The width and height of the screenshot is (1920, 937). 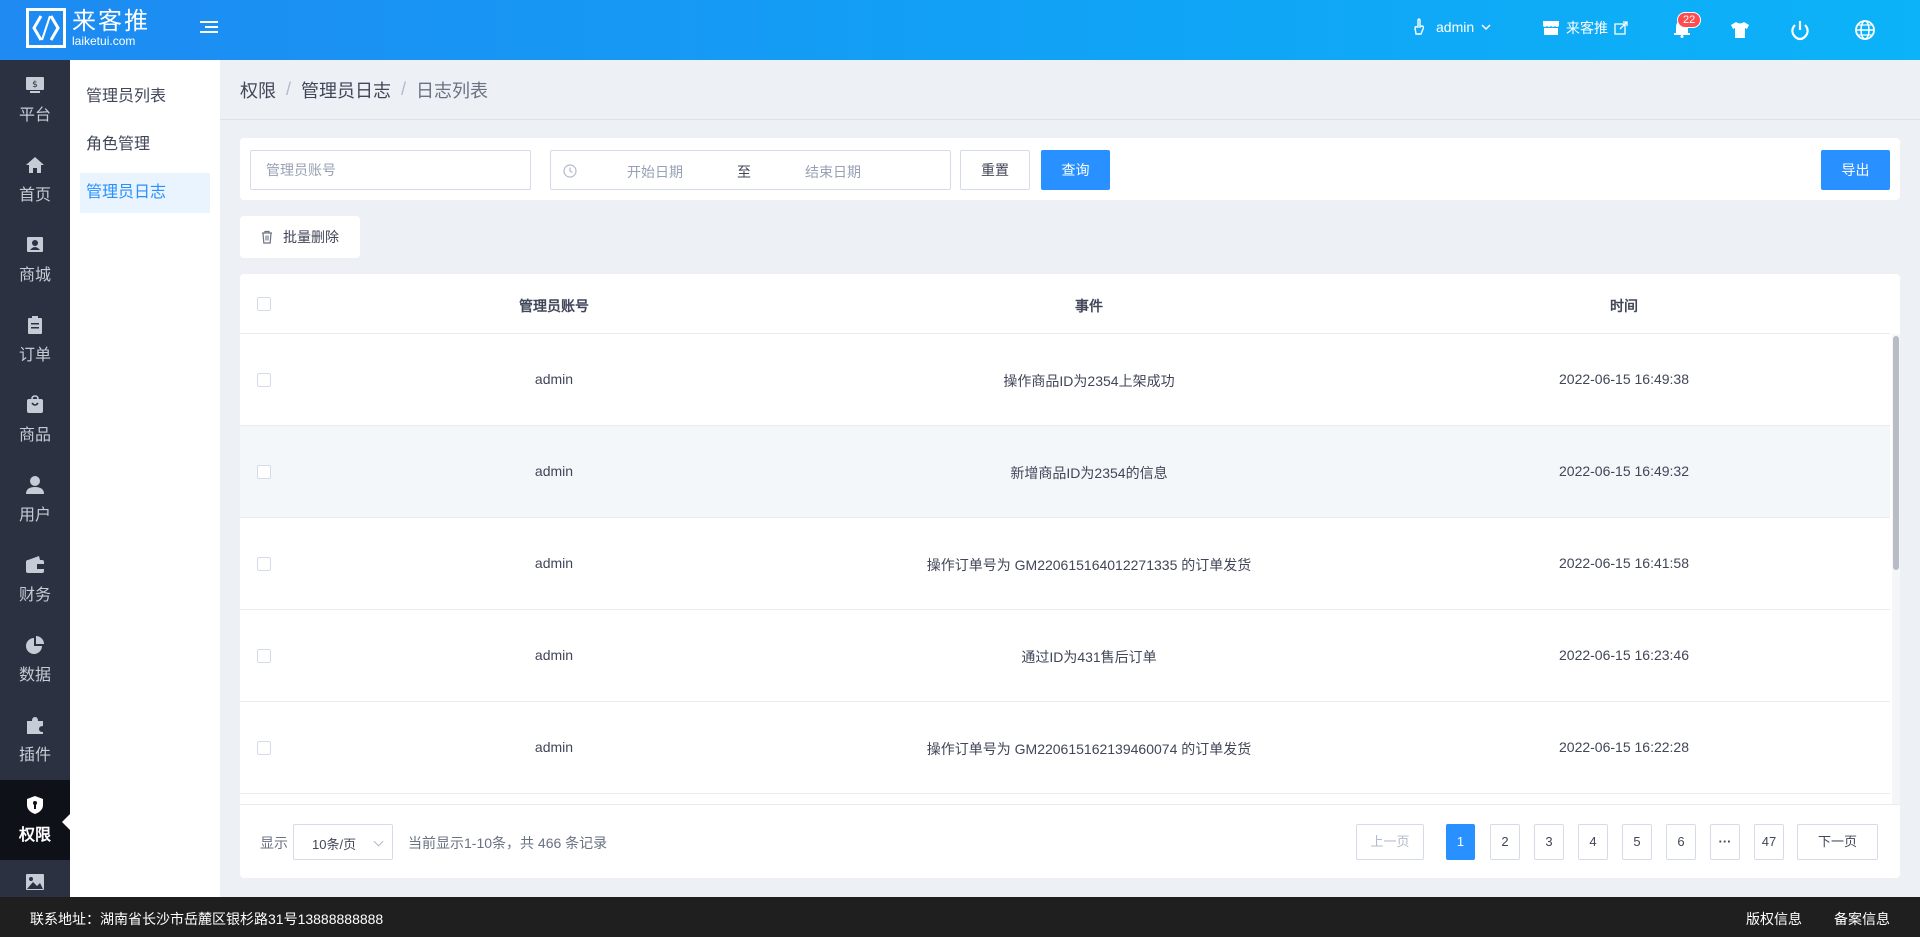 I want to click on end-date-input: 结束日期, so click(x=833, y=172).